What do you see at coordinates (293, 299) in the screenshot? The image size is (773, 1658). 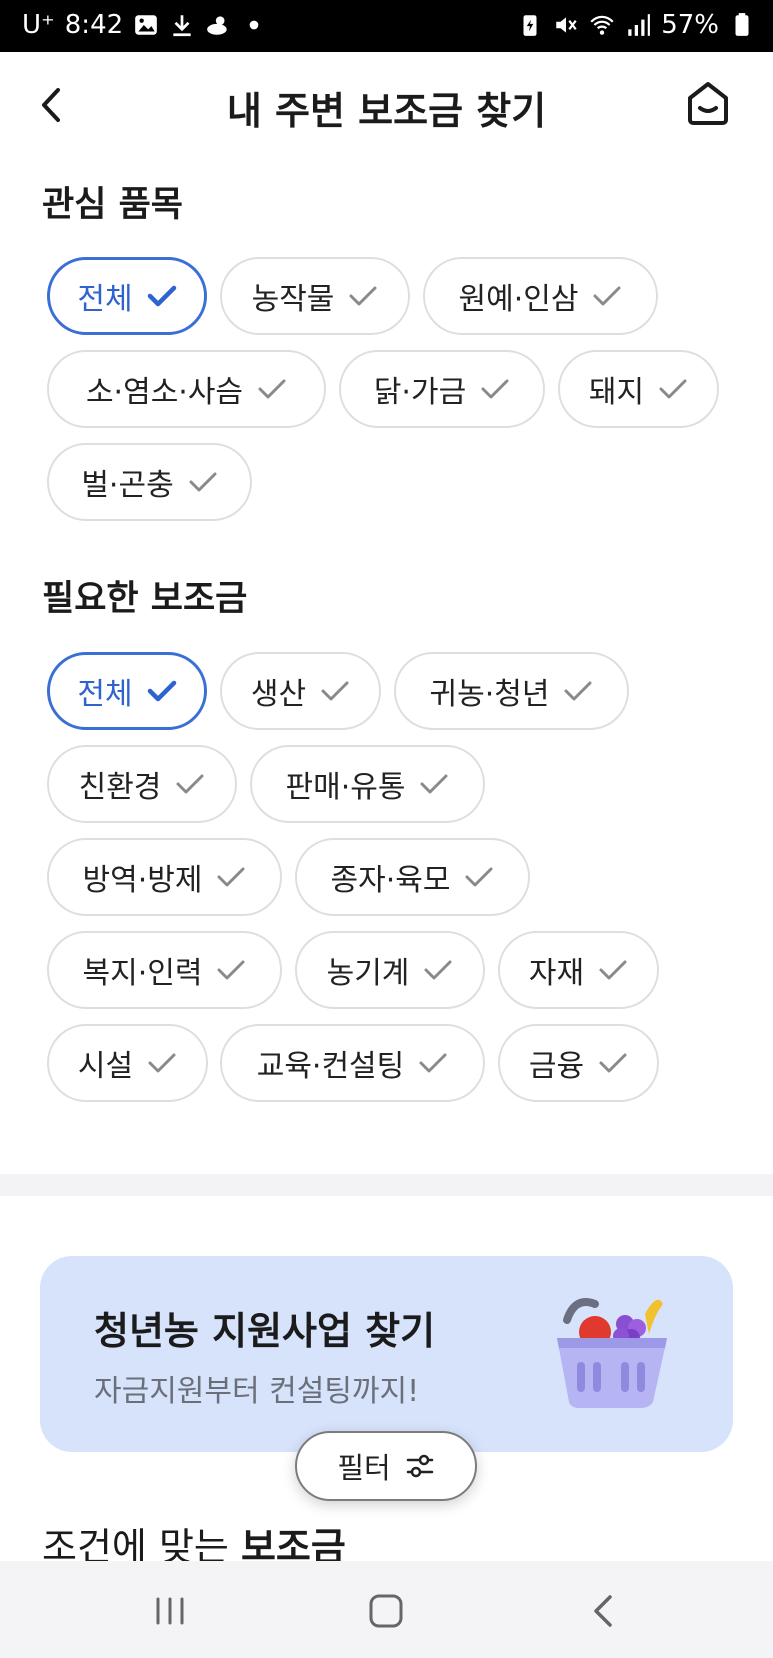 I see `chip-label: 농작물` at bounding box center [293, 299].